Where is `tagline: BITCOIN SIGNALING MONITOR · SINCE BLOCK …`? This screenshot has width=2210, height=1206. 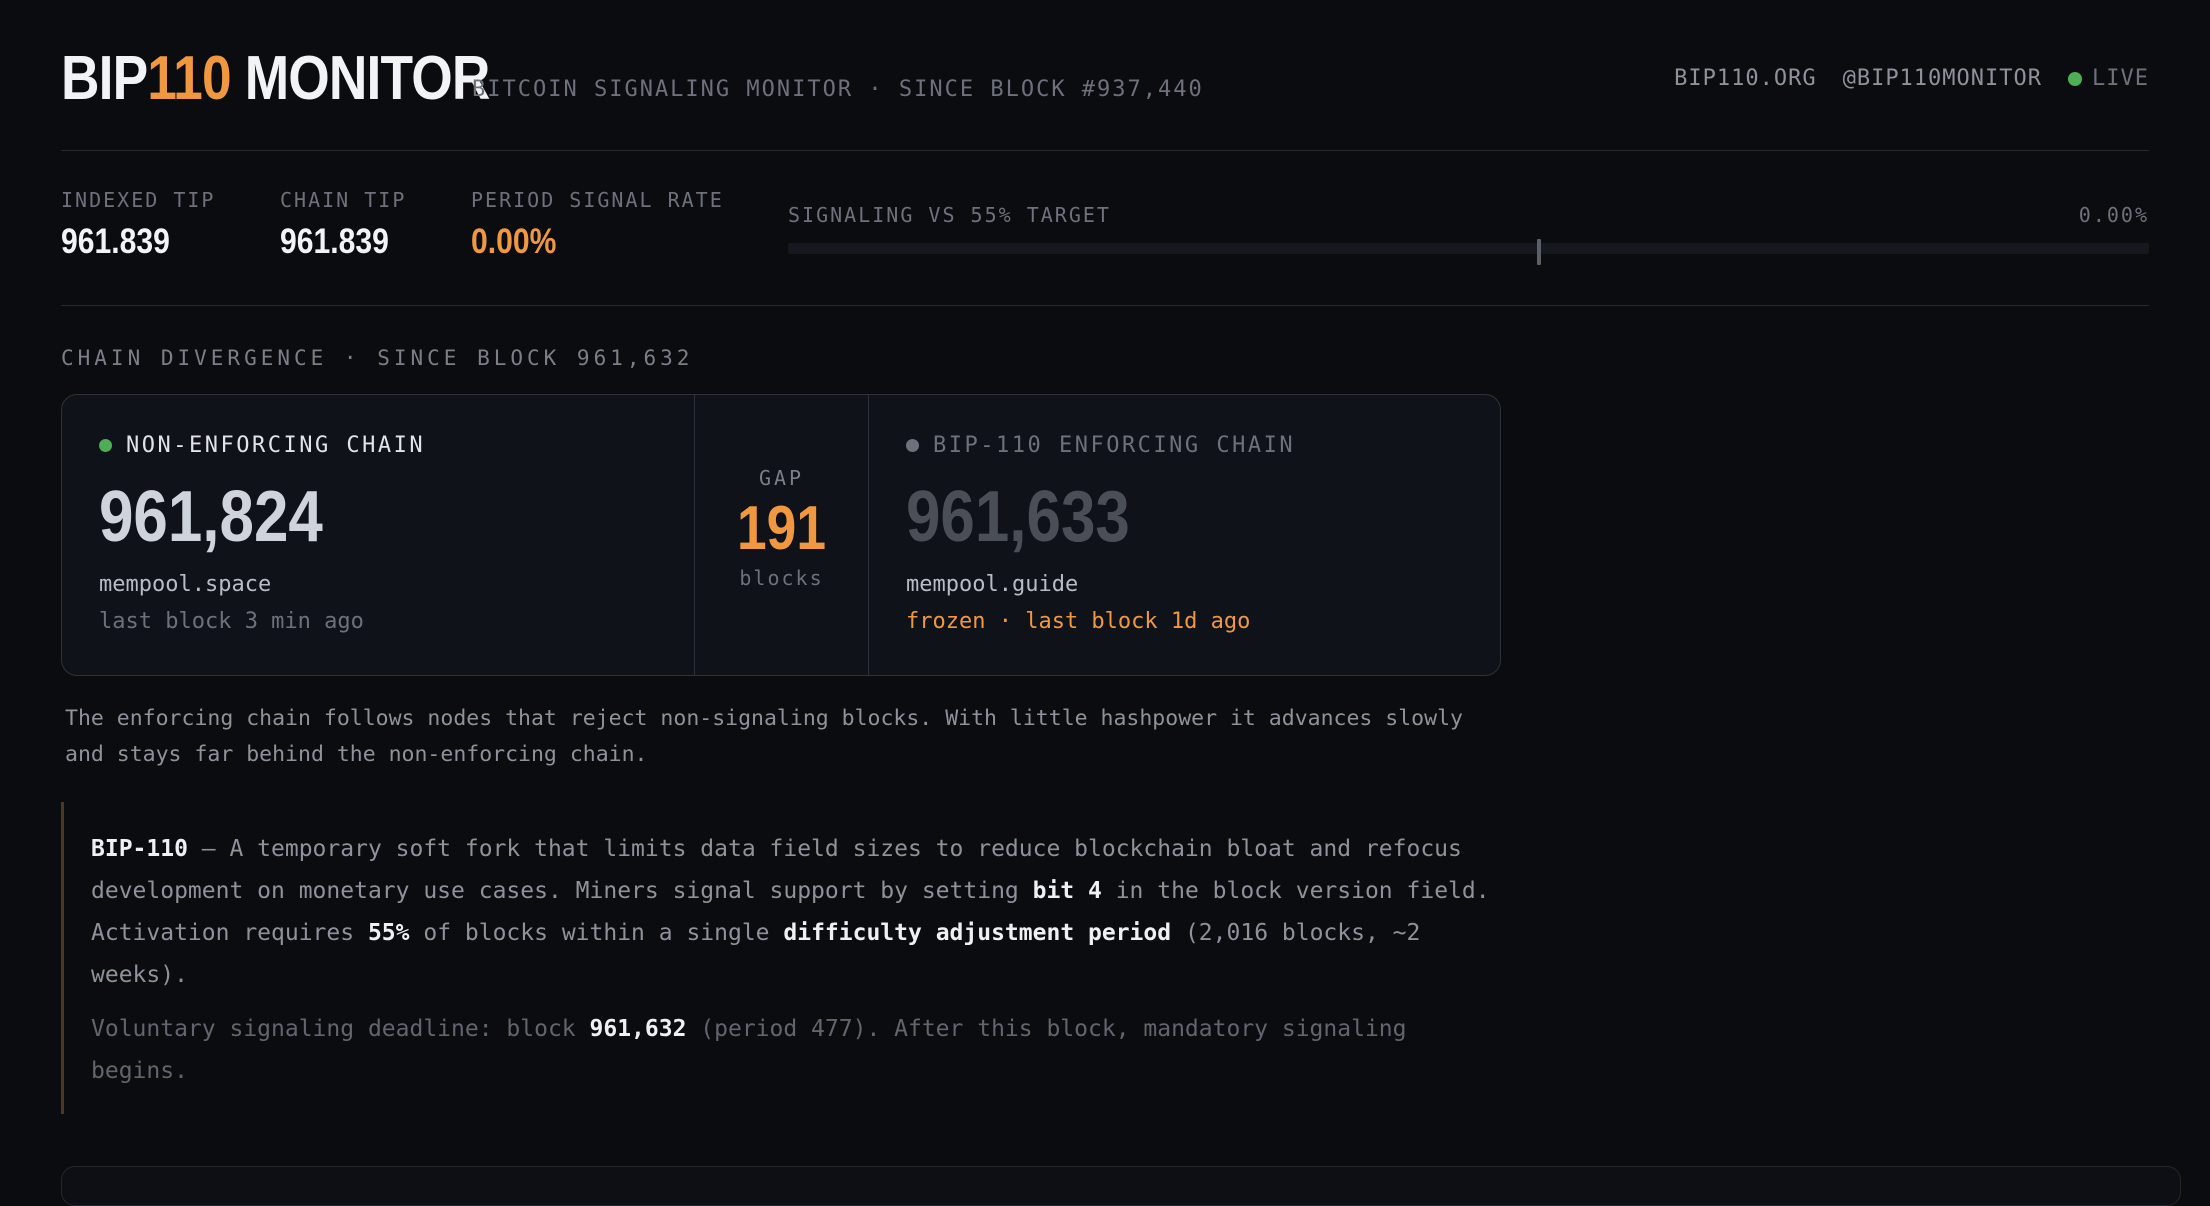 tagline: BITCOIN SIGNALING MONITOR · SINCE BLOCK … is located at coordinates (838, 89).